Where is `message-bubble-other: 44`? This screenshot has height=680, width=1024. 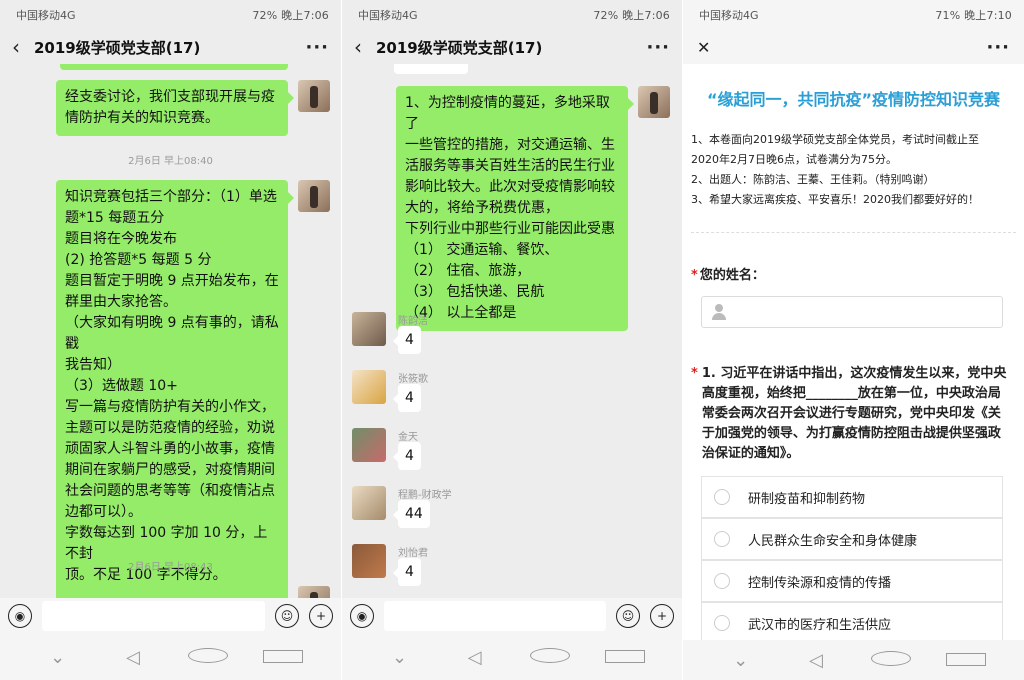
message-bubble-other: 44 is located at coordinates (411, 514).